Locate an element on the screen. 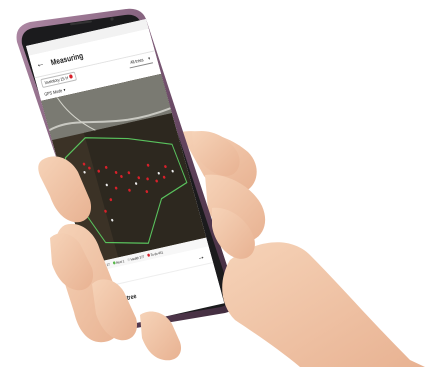  index-finger is located at coordinates (65, 189).